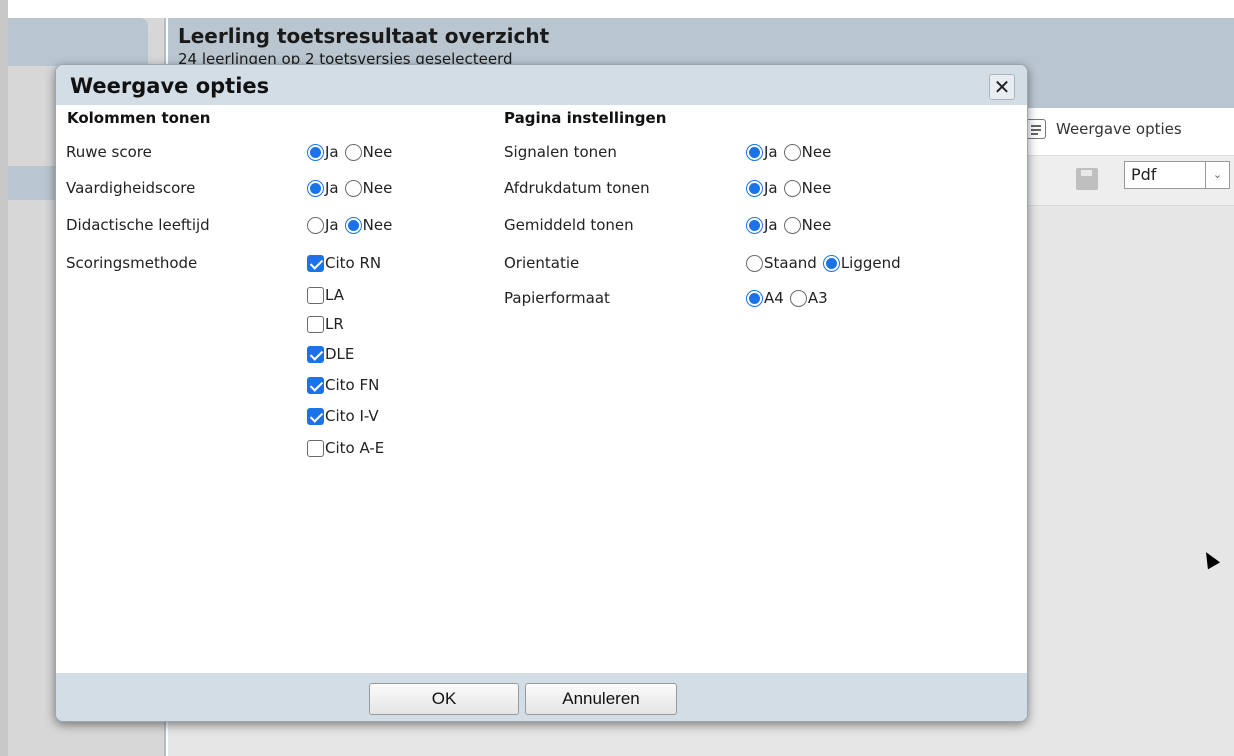 This screenshot has height=756, width=1234. I want to click on la-label: LA, so click(334, 295).